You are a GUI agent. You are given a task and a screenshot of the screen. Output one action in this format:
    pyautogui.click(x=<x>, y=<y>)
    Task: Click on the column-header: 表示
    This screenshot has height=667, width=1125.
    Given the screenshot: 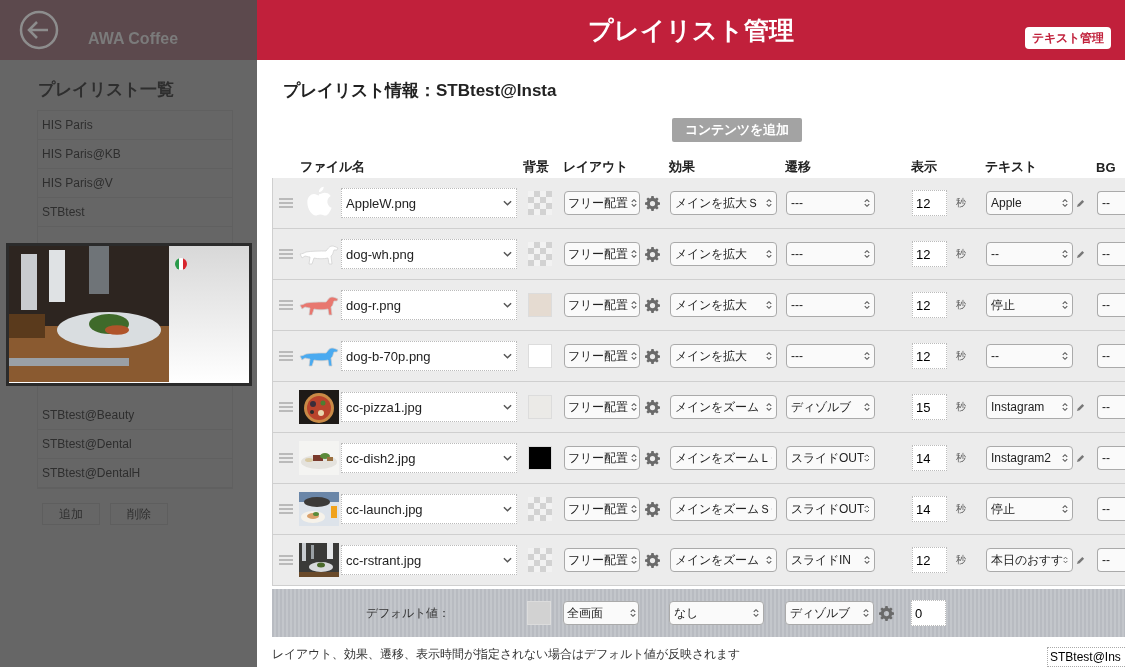 What is the action you would take?
    pyautogui.click(x=924, y=167)
    